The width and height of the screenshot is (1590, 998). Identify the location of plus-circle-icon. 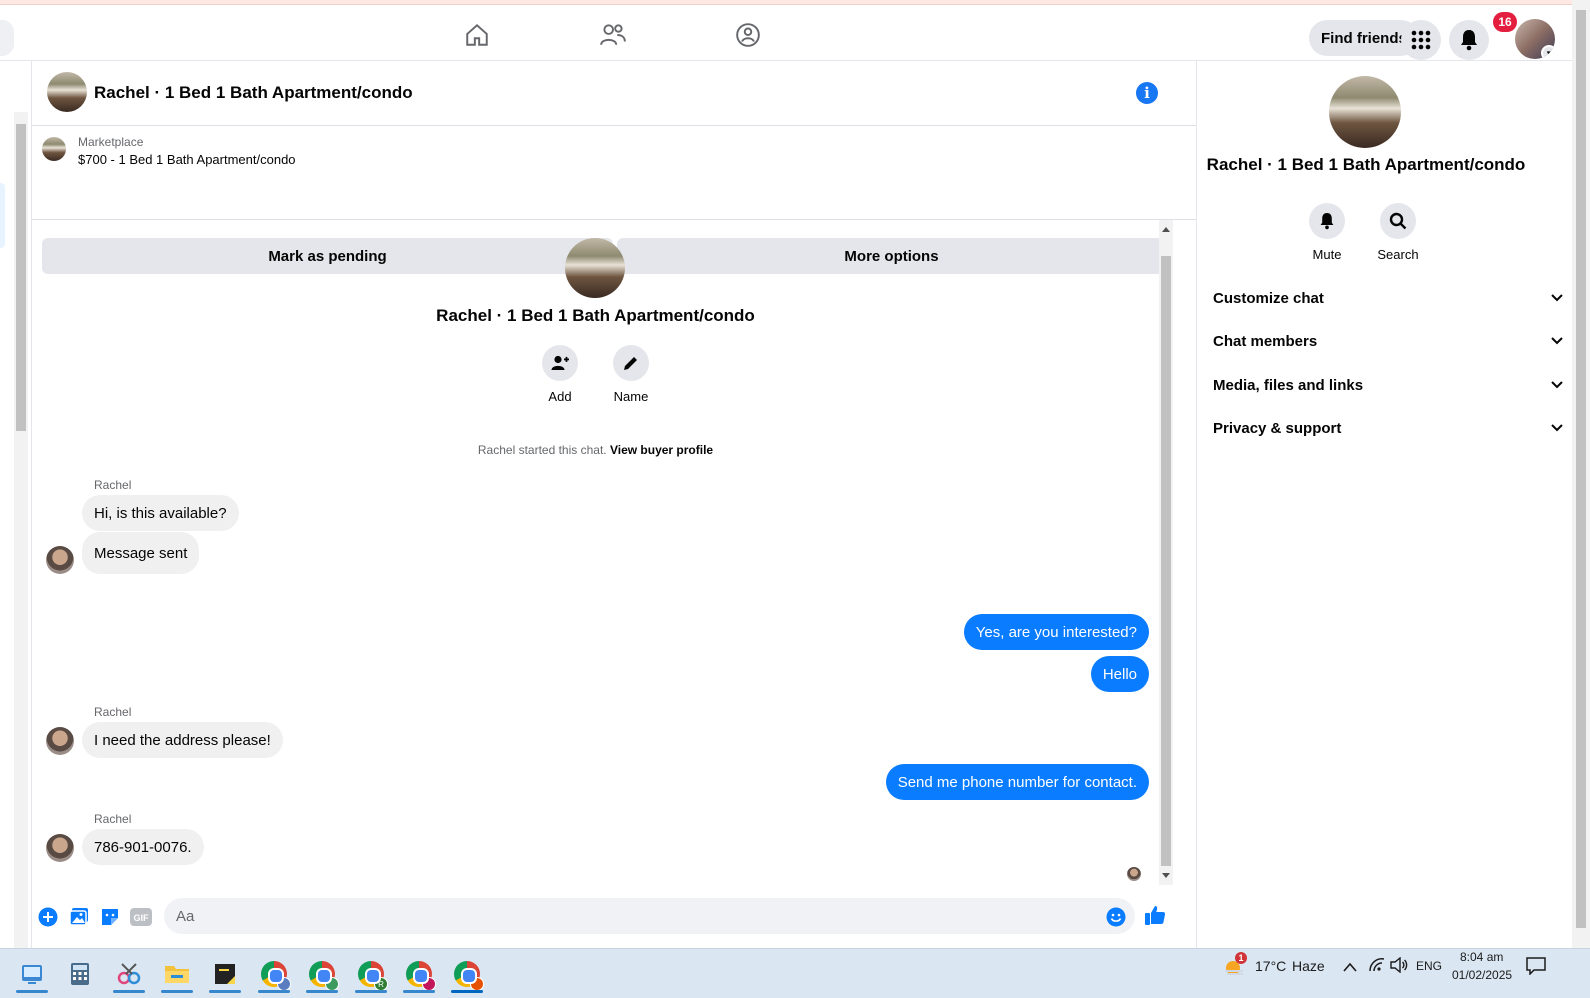
(48, 917).